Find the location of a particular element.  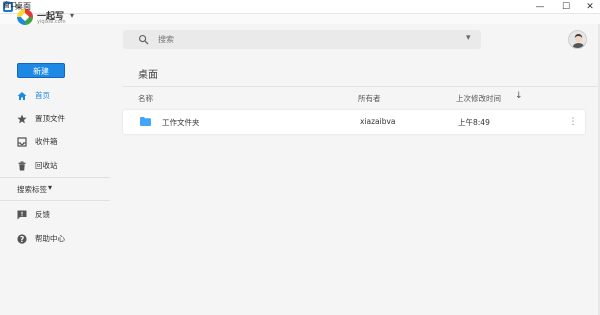

search-options-chevron-icon: ▾ is located at coordinates (468, 38).